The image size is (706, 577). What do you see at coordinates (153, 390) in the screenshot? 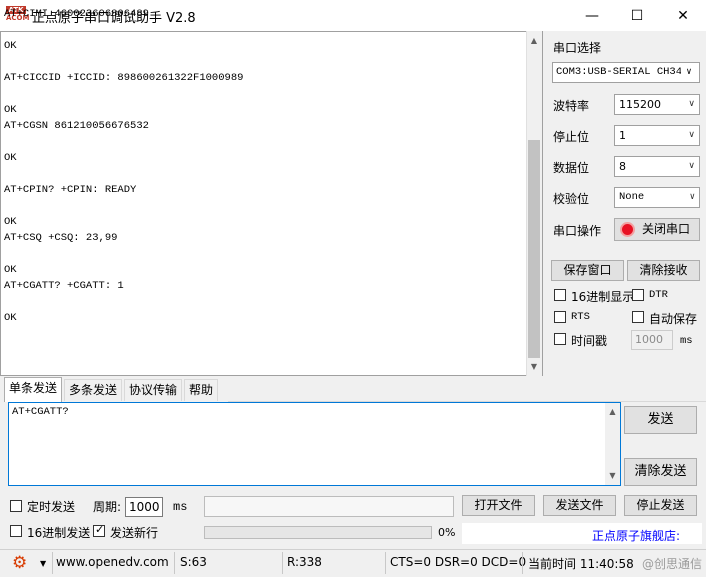
I see `tab-protocol: 协议传输` at bounding box center [153, 390].